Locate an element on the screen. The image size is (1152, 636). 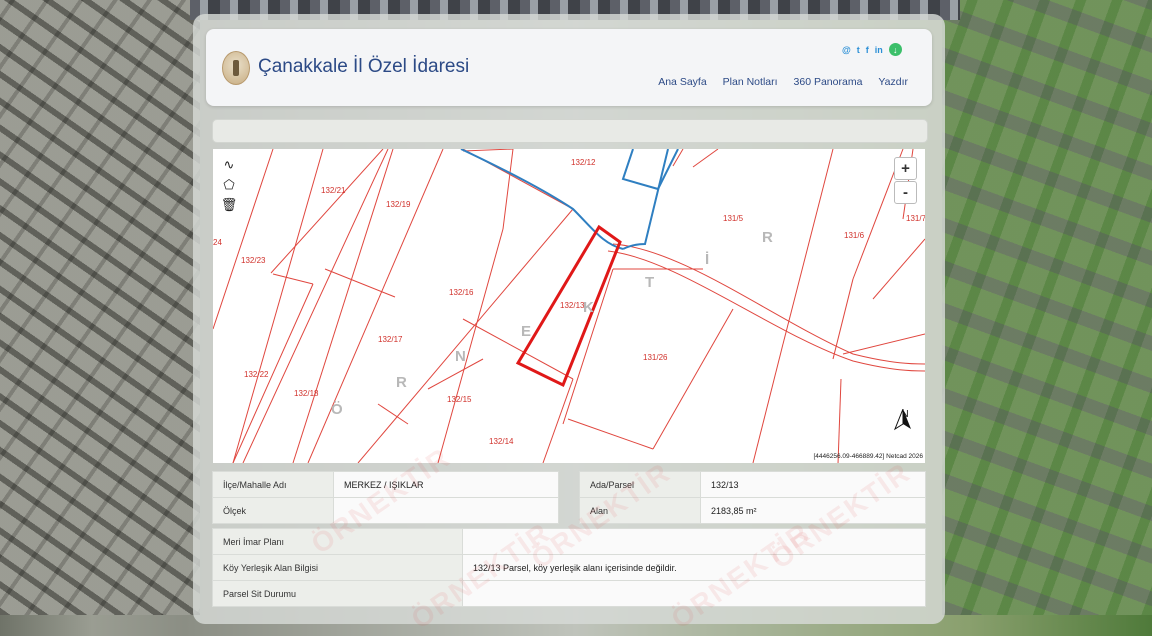
sit-durumu-label: Parsel Sit Durumu is located at coordinates (337, 593).